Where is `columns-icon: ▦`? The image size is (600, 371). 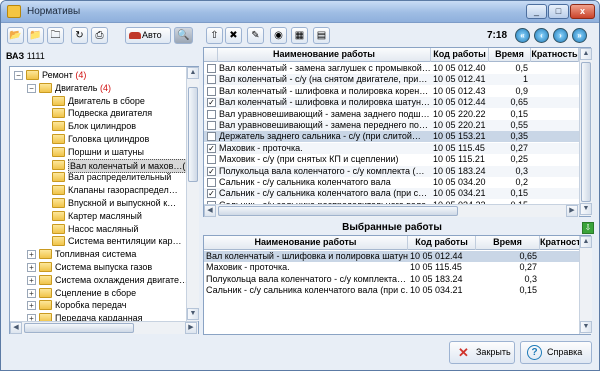
columns-icon: ▦ is located at coordinates (299, 35).